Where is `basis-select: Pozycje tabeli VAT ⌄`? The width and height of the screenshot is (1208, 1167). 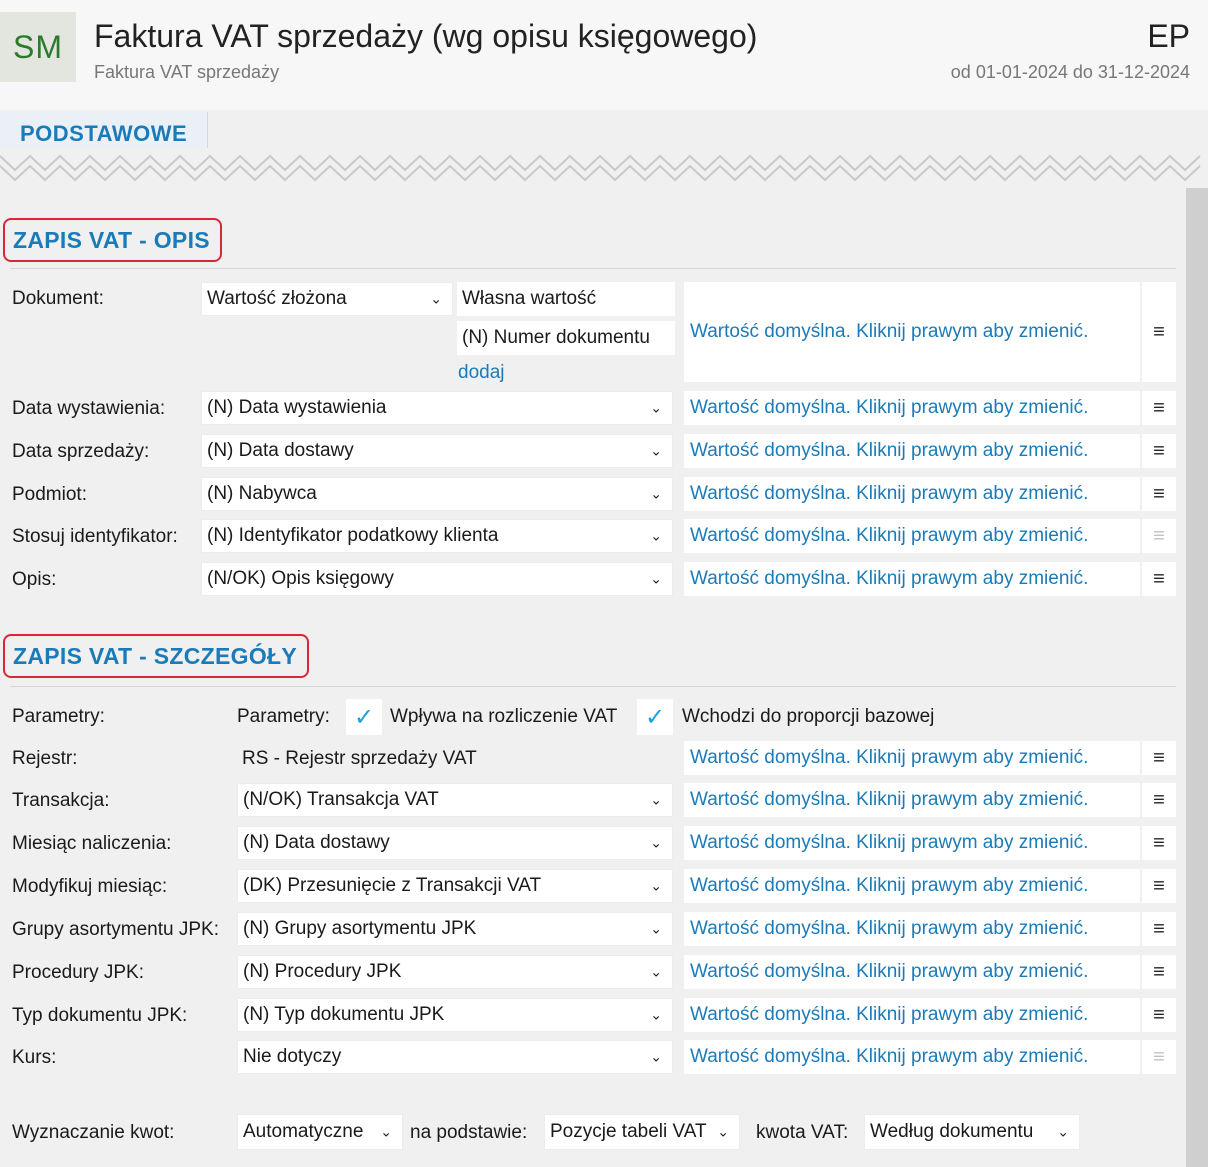
basis-select: Pozycje tabeli VAT ⌄ is located at coordinates (642, 1132).